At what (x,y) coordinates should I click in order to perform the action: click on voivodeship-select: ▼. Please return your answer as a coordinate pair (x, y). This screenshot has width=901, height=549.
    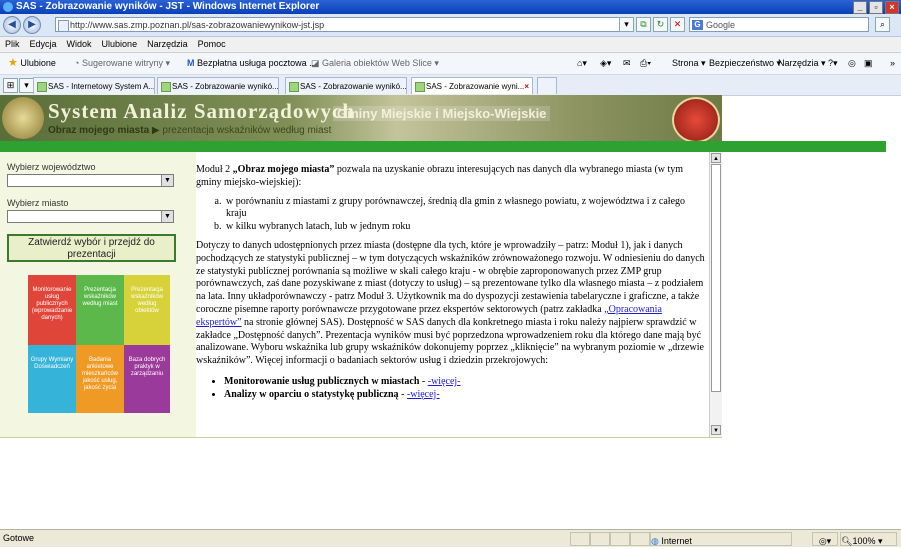
    Looking at the image, I should click on (90, 180).